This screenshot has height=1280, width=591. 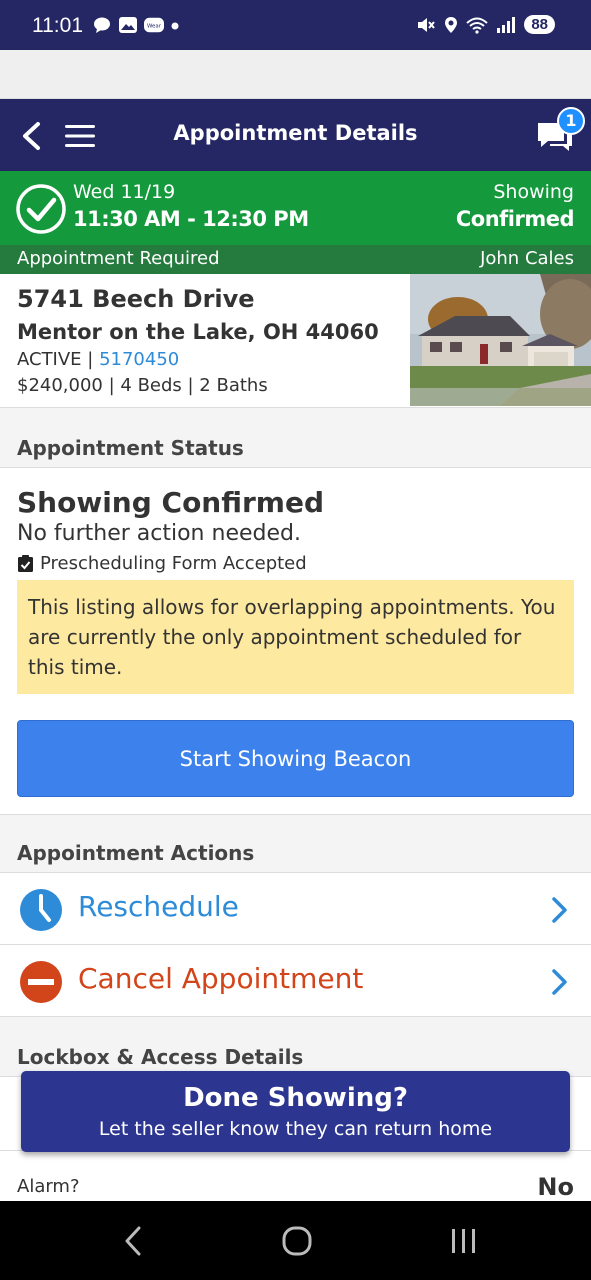 I want to click on notification-icons: Wear, so click(x=136, y=25).